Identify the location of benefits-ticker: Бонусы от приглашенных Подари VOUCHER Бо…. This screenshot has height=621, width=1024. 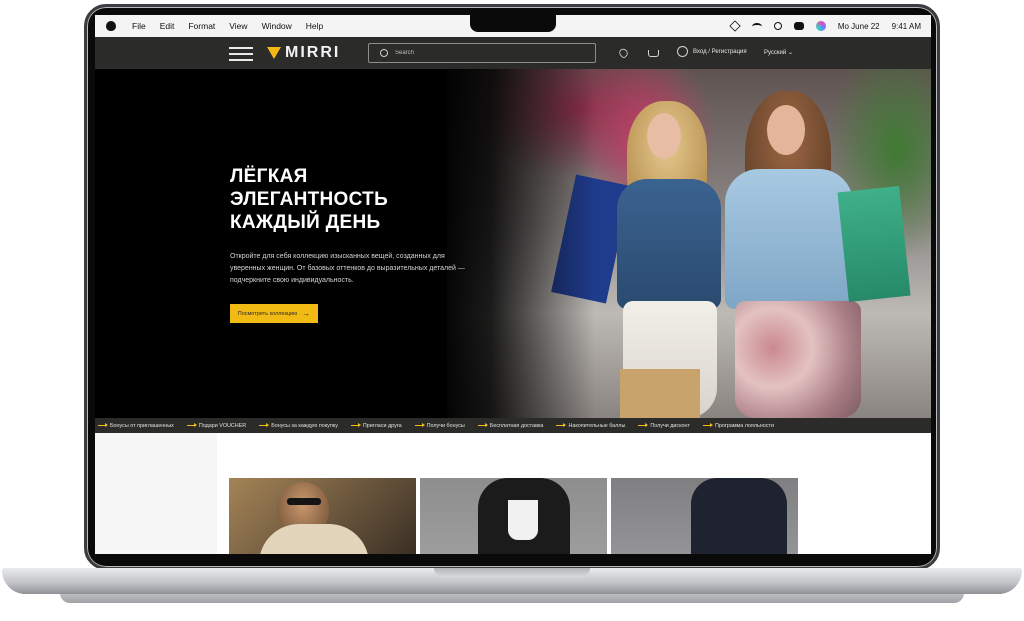
(513, 425).